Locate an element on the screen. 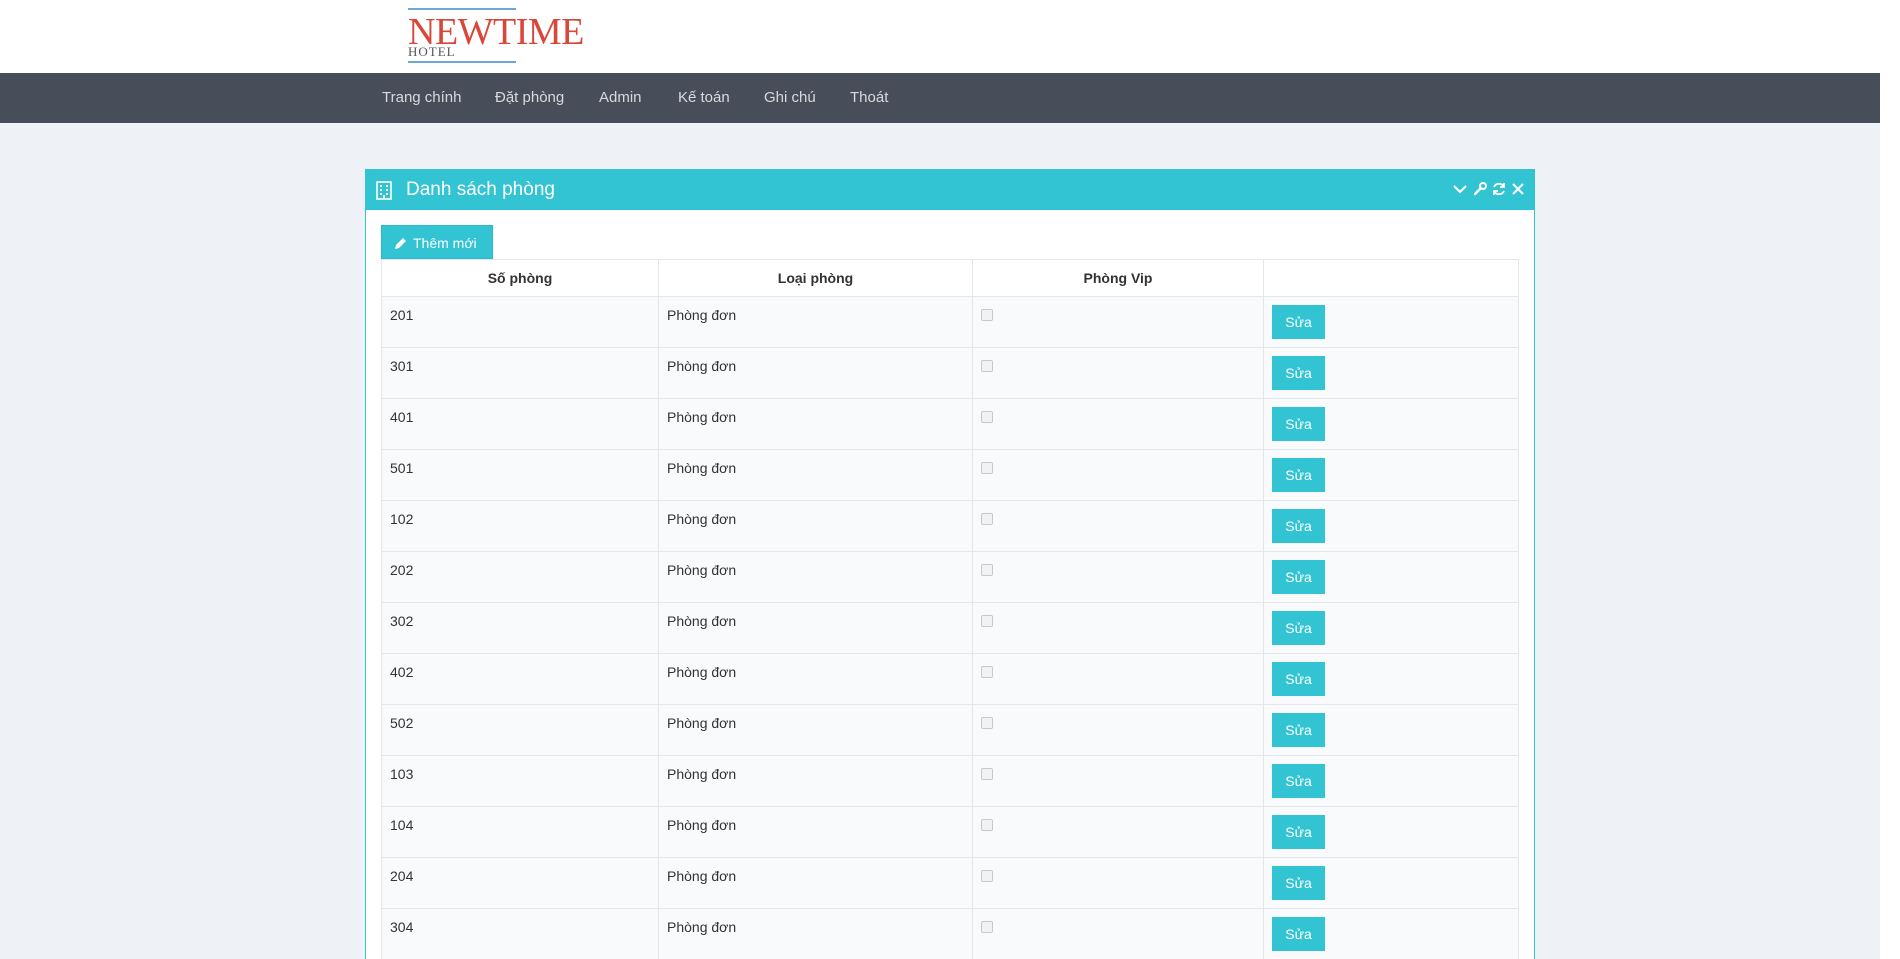 This screenshot has height=959, width=1900. table-row: 104 Phòng đơn Sửa is located at coordinates (950, 832).